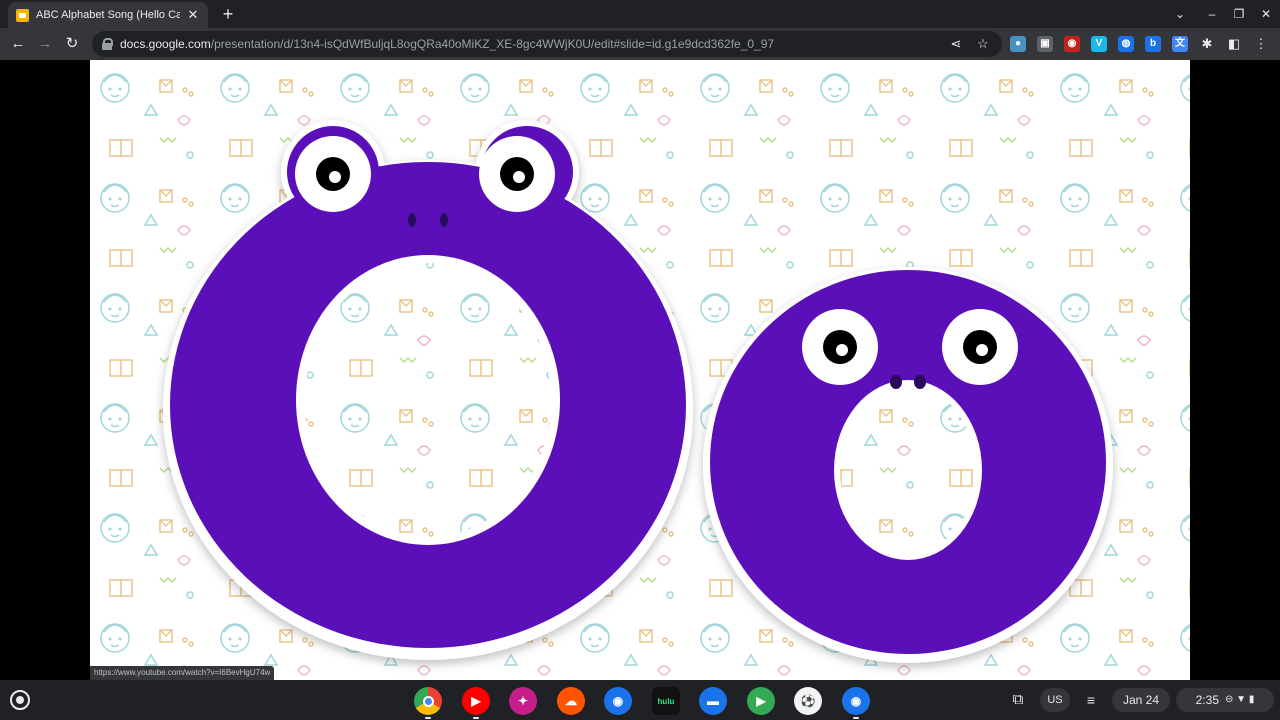  Describe the element at coordinates (1018, 44) in the screenshot. I see `ext-camera-icon: ●` at that location.